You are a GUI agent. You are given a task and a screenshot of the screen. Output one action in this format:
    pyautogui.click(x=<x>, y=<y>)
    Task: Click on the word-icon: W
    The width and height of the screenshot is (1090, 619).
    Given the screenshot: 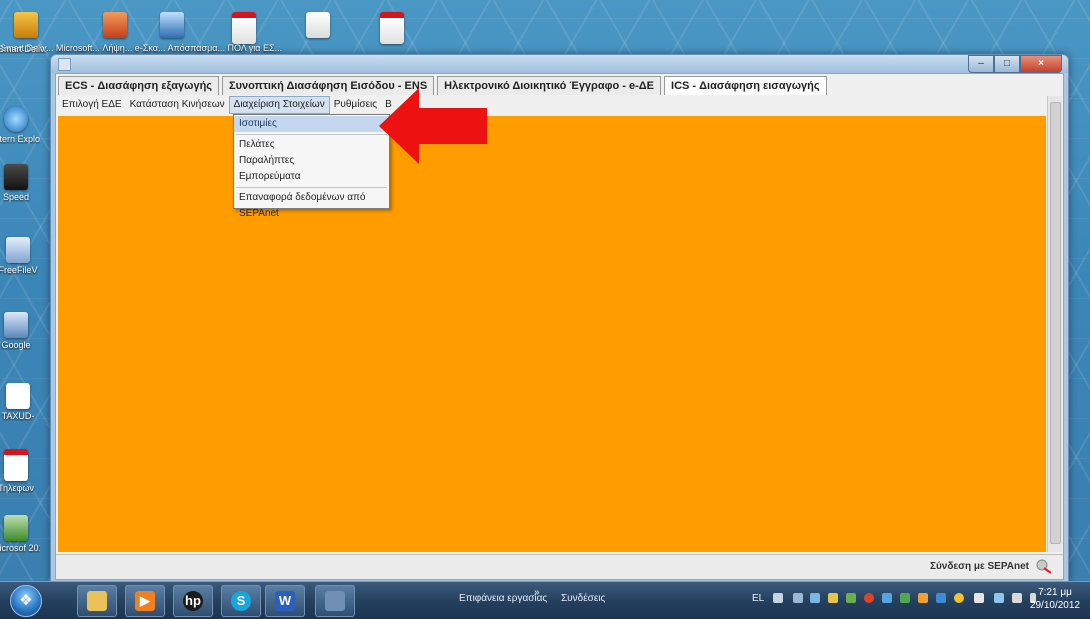 What is the action you would take?
    pyautogui.click(x=285, y=601)
    